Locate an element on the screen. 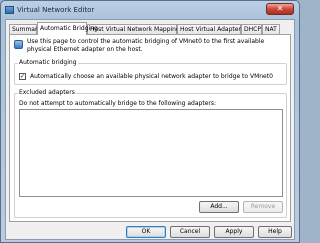 This screenshot has width=320, height=243. network-info-icon is located at coordinates (18, 44).